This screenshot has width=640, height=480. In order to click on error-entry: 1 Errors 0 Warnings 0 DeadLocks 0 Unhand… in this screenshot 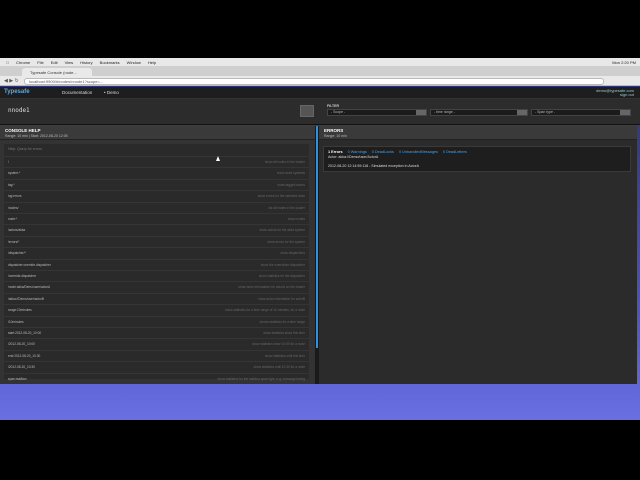, I will do `click(477, 159)`.